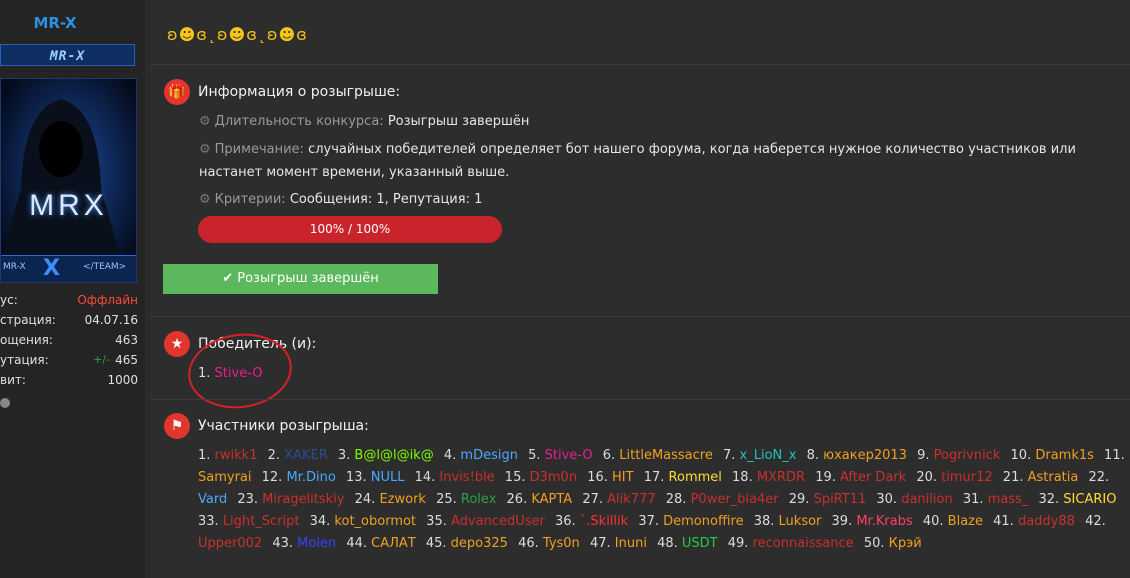  Describe the element at coordinates (678, 499) in the screenshot. I see `participant-number: 28.` at that location.